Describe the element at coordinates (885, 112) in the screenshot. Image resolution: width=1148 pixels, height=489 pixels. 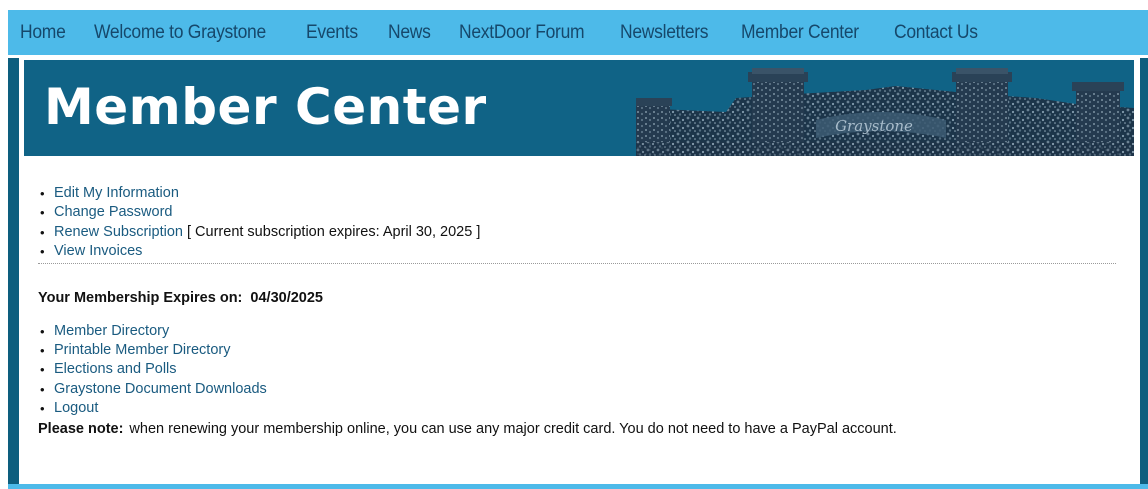
I see `stone-wall-image: Graystone` at that location.